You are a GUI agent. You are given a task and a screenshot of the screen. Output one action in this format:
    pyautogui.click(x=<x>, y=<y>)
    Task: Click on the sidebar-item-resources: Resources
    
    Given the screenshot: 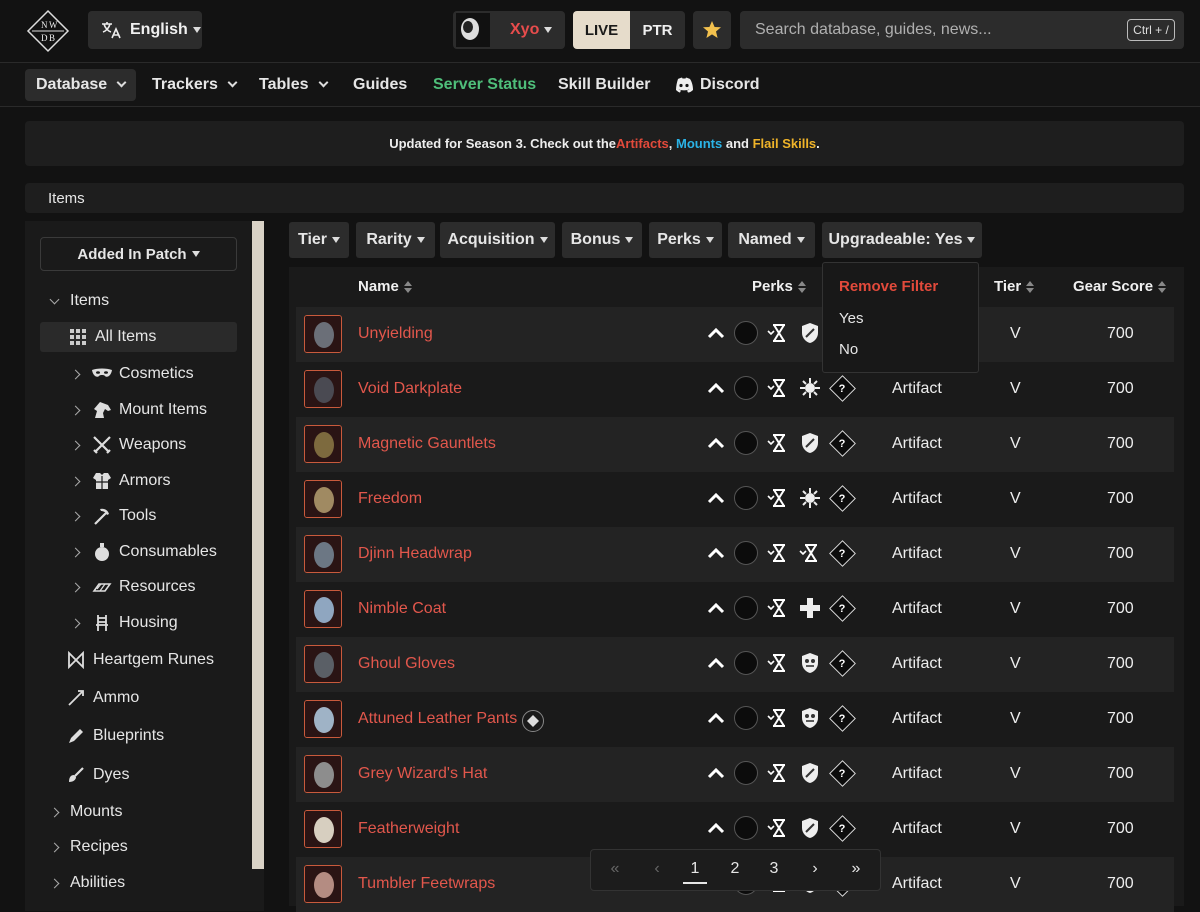 What is the action you would take?
    pyautogui.click(x=132, y=587)
    